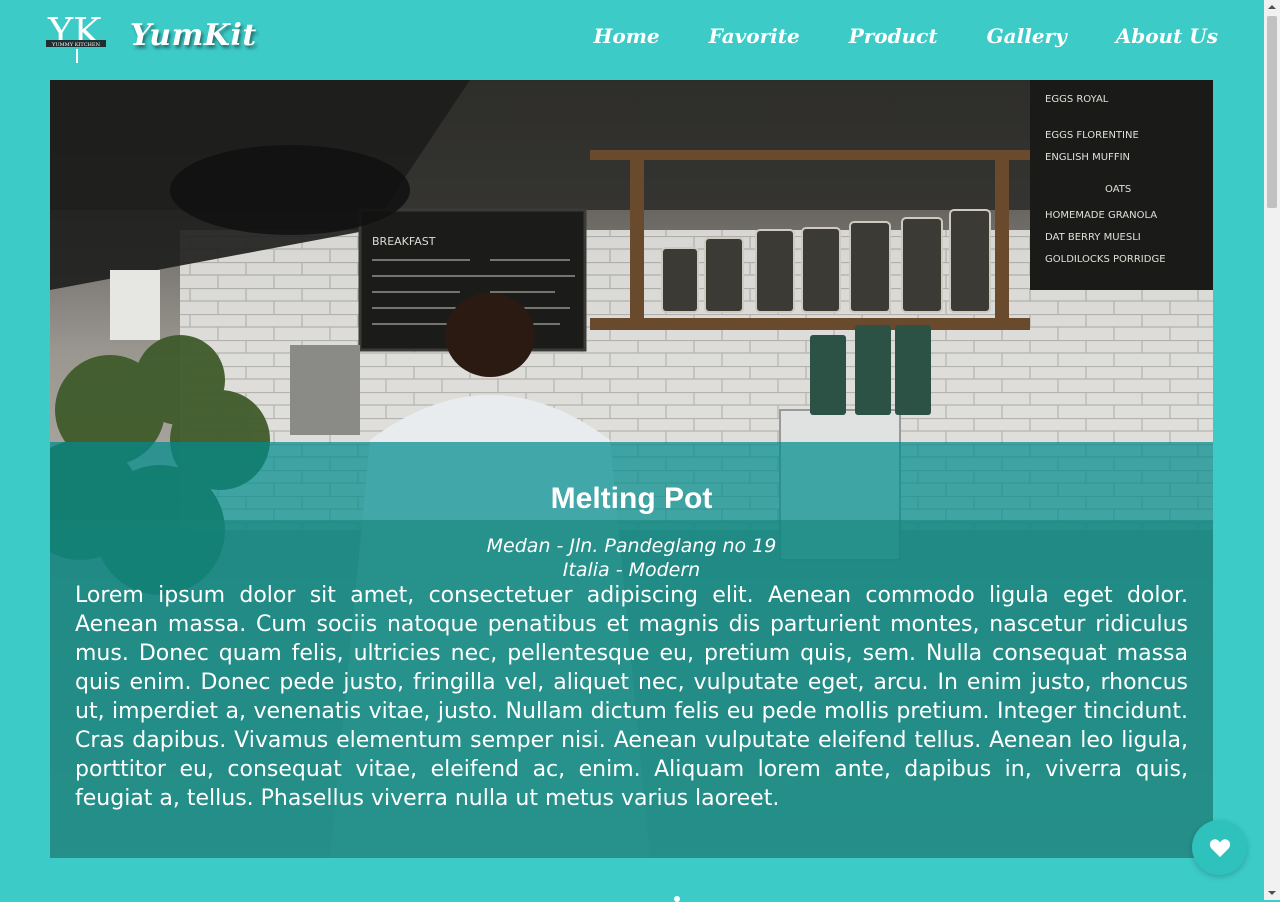  I want to click on vertical-scrollbar, so click(1272, 450).